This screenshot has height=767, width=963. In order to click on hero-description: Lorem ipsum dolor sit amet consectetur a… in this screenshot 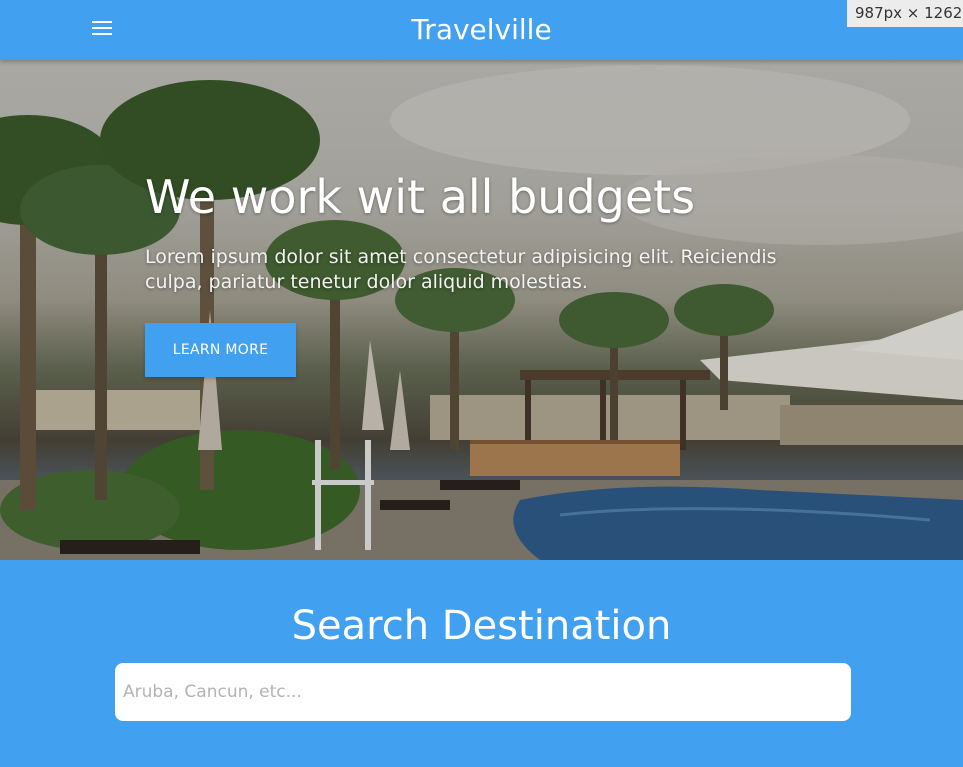, I will do `click(461, 269)`.